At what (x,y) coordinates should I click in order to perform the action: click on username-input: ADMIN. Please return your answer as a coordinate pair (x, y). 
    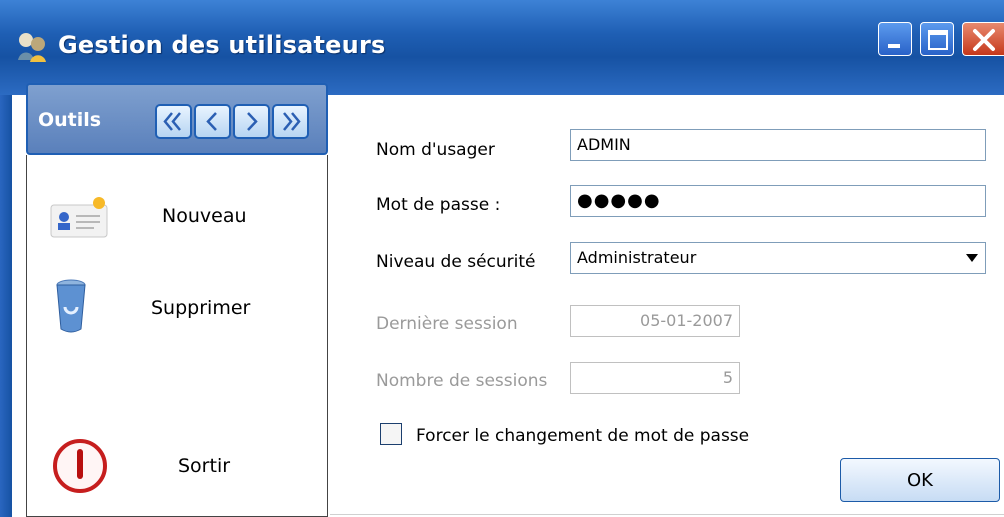
    Looking at the image, I should click on (778, 145).